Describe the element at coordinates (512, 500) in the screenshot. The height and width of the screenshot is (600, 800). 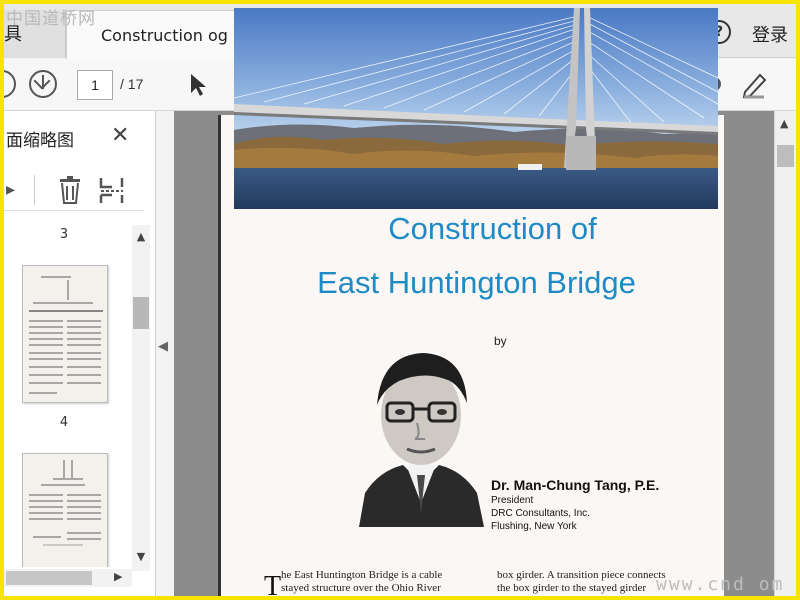
I see `author-title: President` at that location.